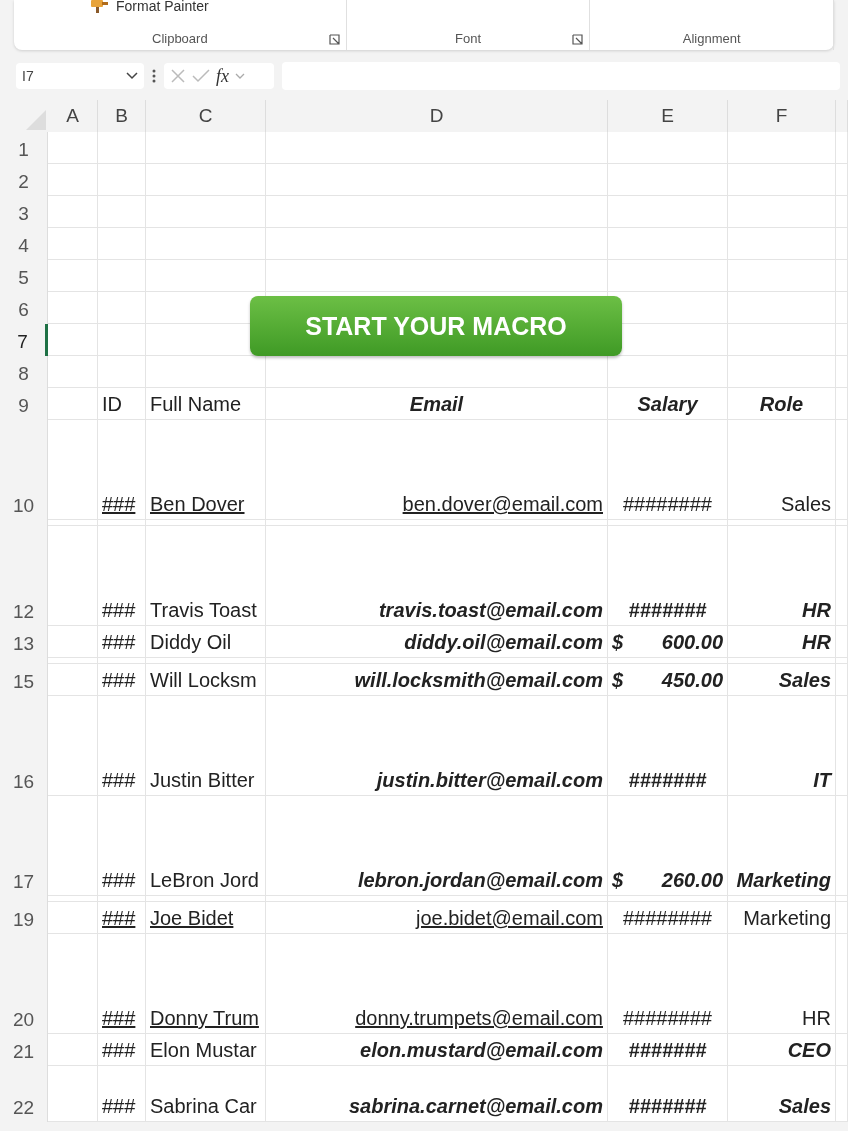 The height and width of the screenshot is (1131, 848). What do you see at coordinates (437, 404) in the screenshot?
I see `table-cell: Email` at bounding box center [437, 404].